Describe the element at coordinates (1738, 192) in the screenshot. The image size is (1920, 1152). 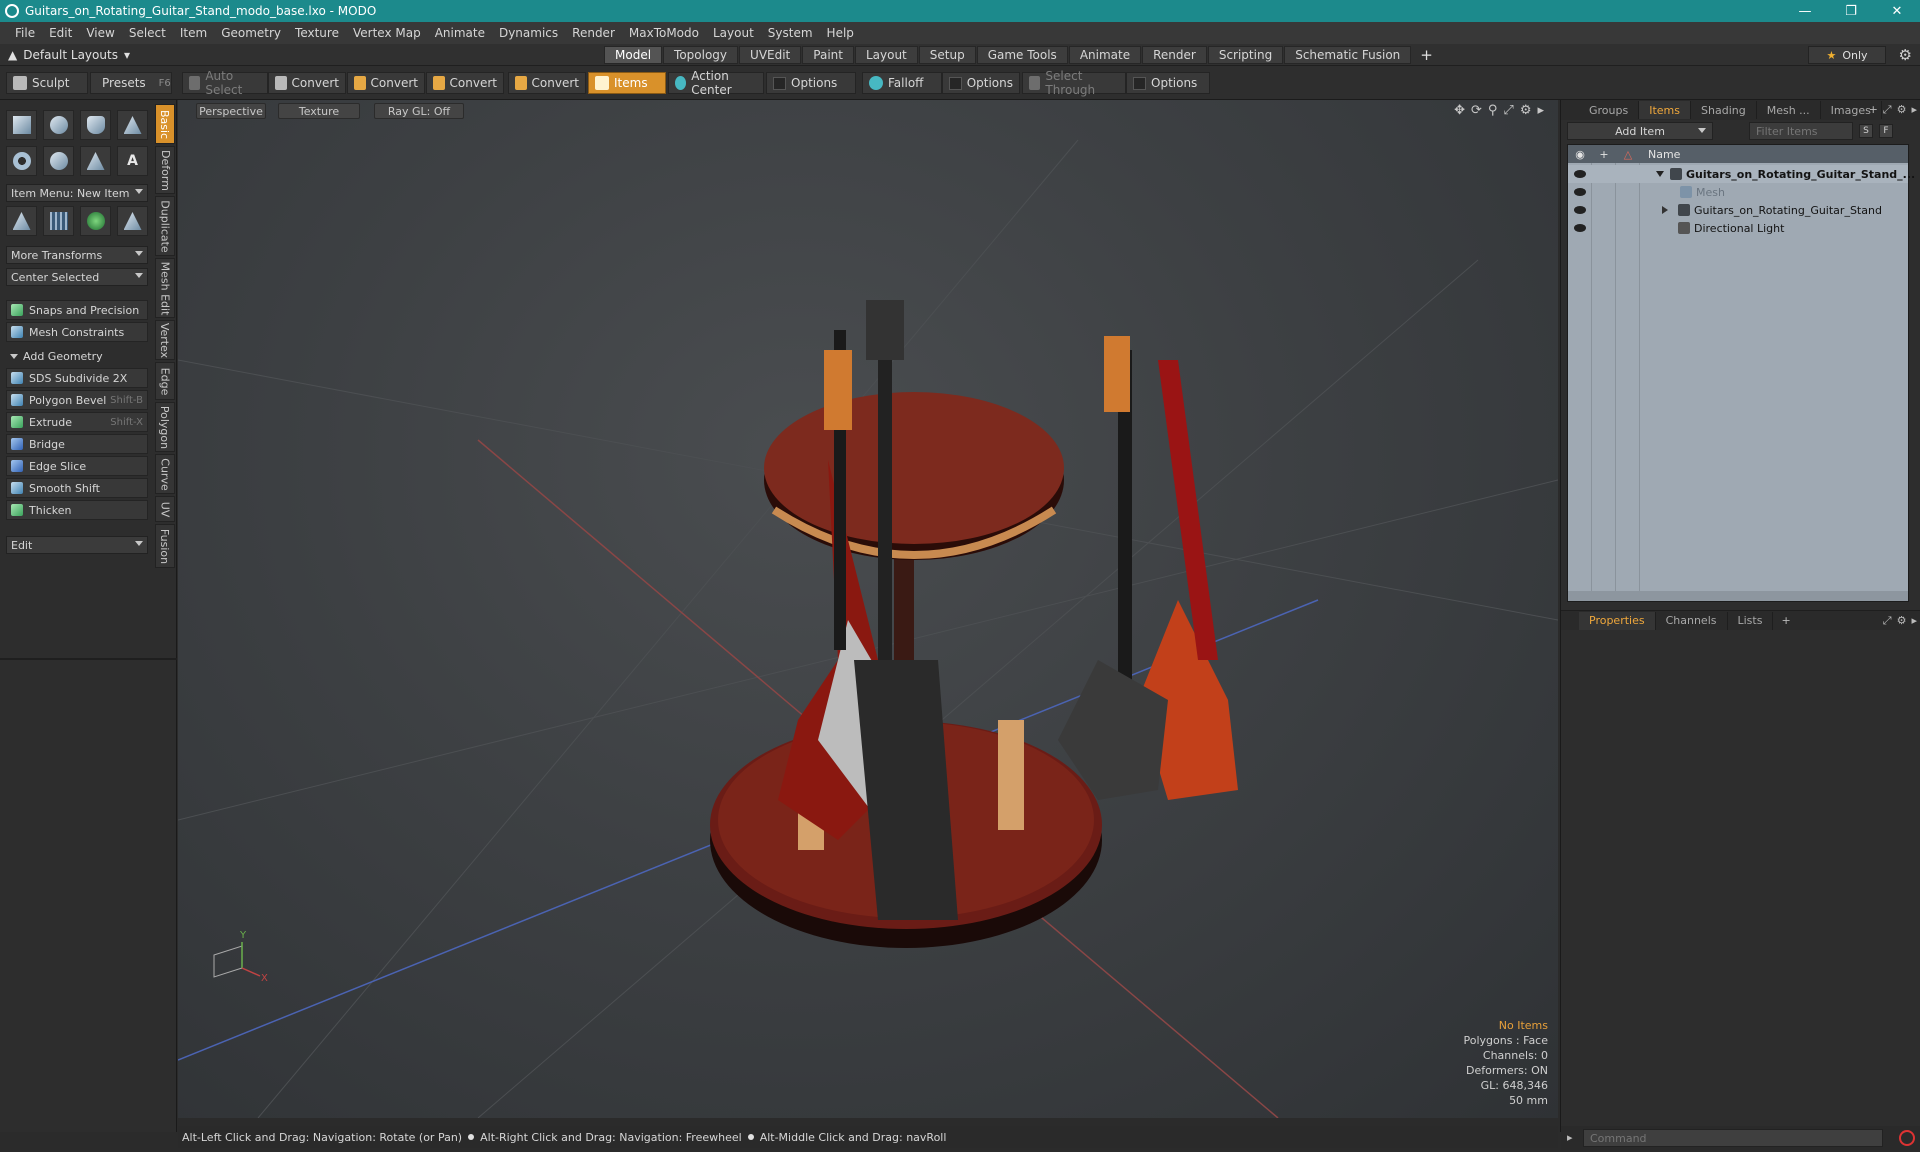
I see `list-item: Mesh` at that location.